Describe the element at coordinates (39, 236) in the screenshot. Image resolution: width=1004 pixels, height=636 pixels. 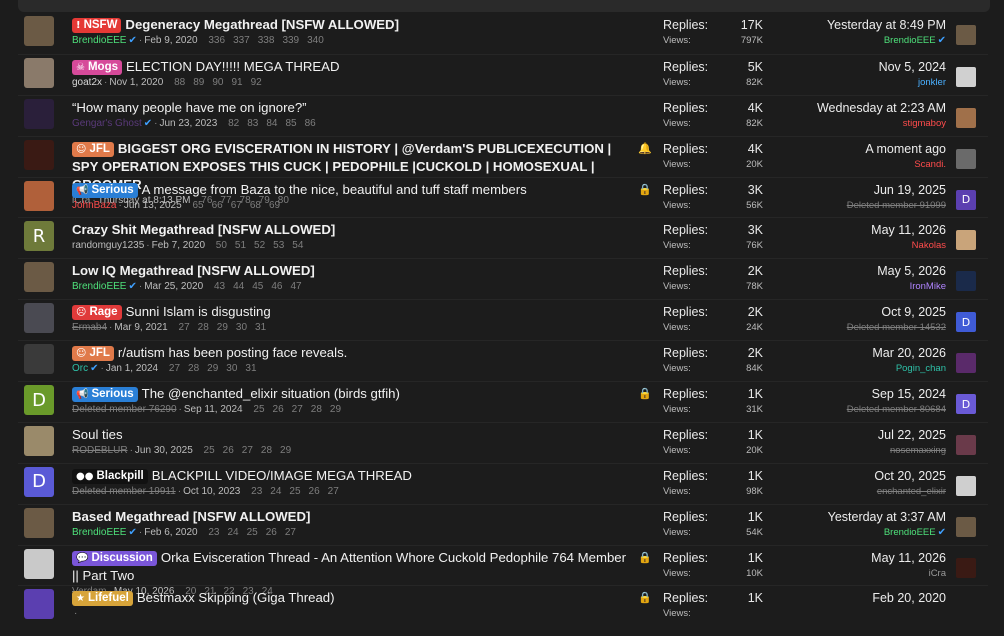
I see `thread-author-avatar: R` at that location.